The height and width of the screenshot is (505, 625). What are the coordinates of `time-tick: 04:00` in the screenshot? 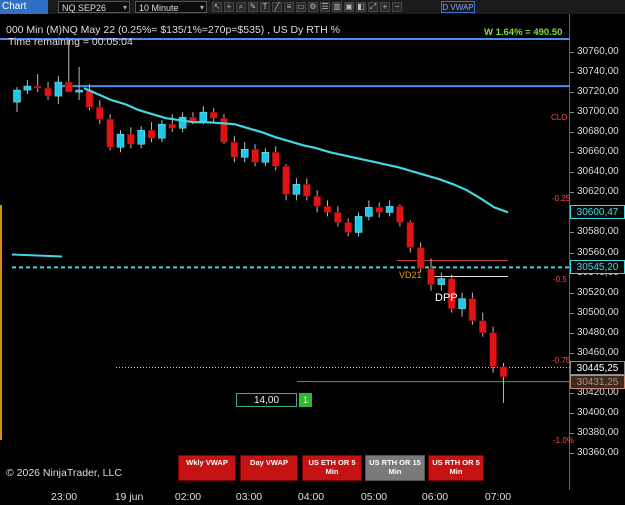 It's located at (311, 497).